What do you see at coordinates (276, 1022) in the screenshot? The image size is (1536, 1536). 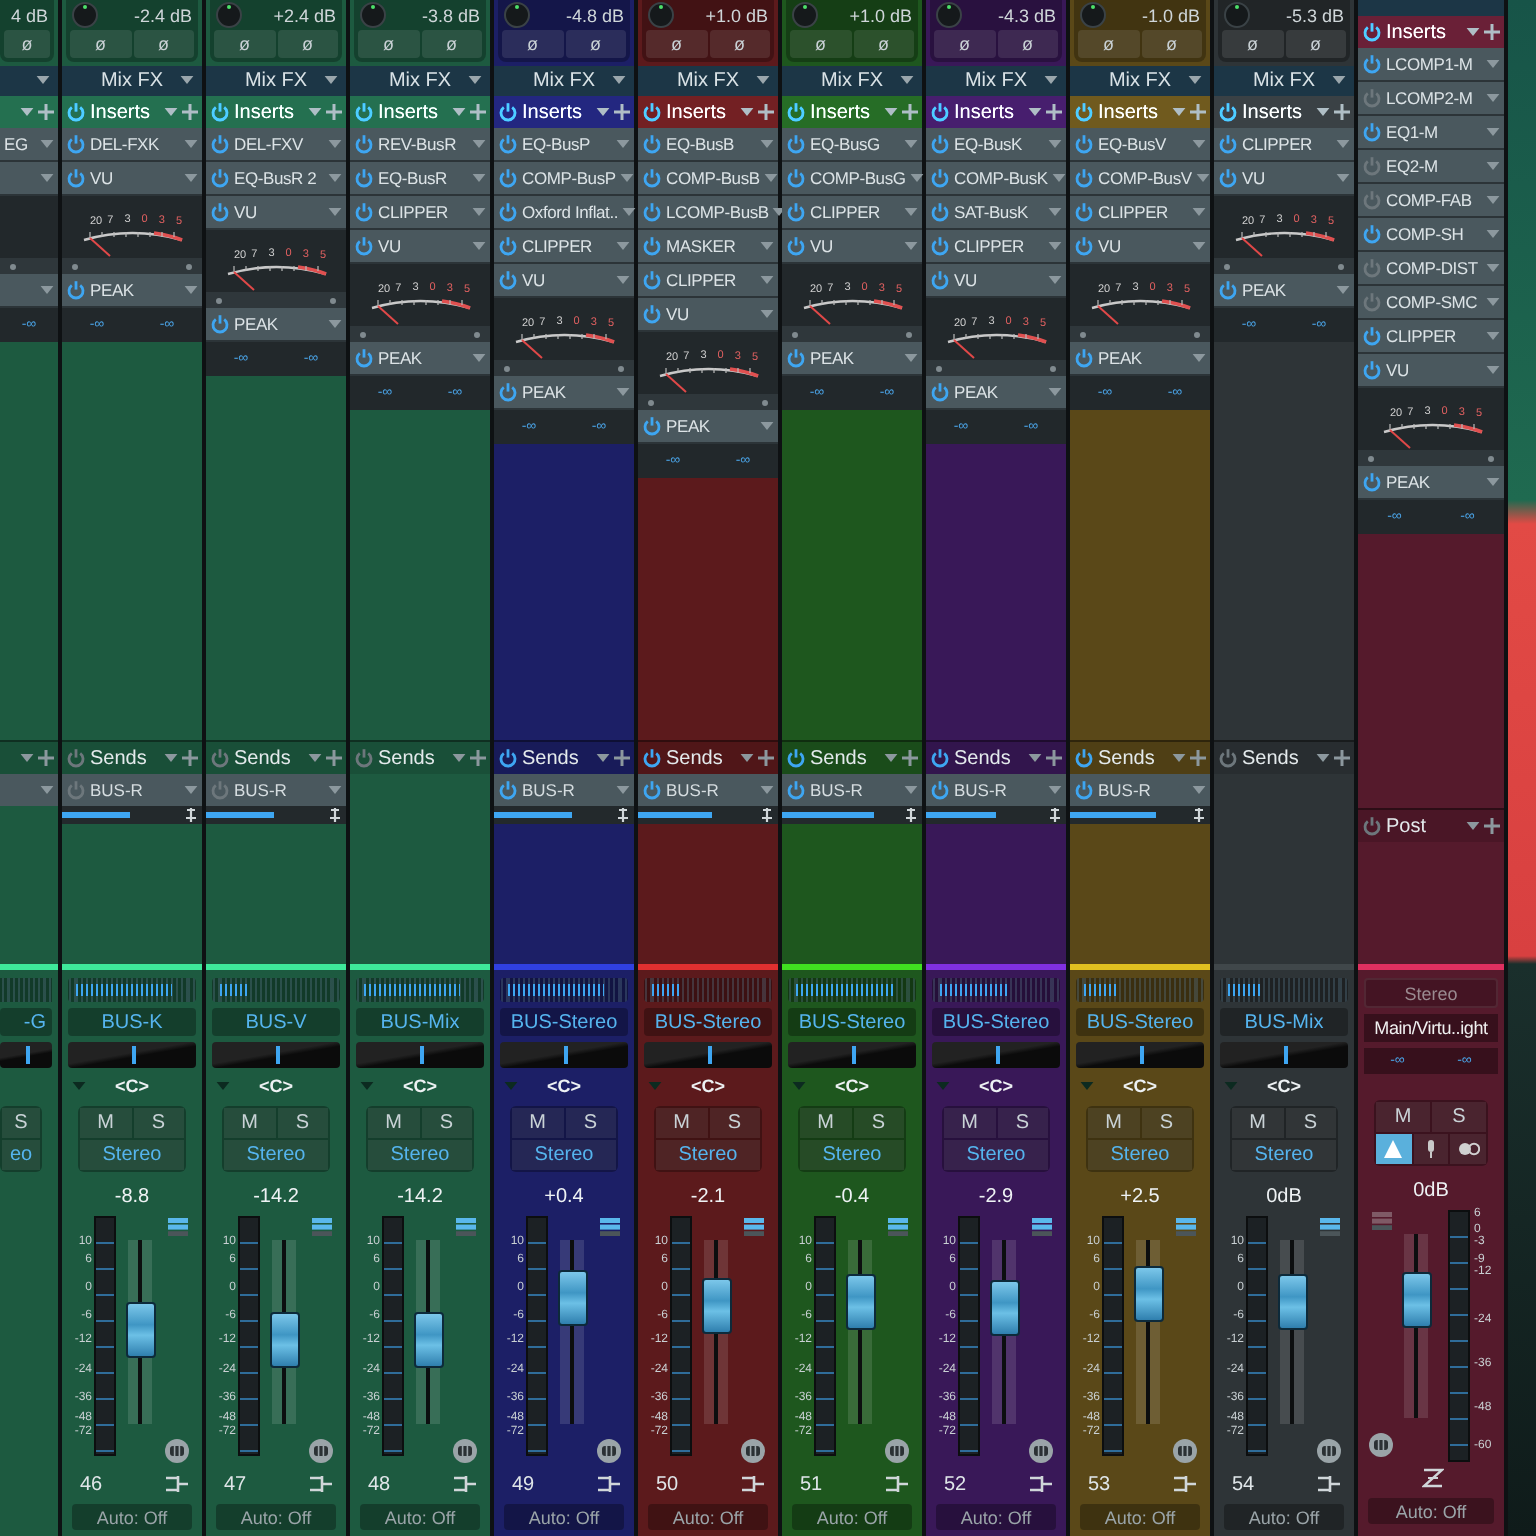 I see `channel-name: BUS-V` at bounding box center [276, 1022].